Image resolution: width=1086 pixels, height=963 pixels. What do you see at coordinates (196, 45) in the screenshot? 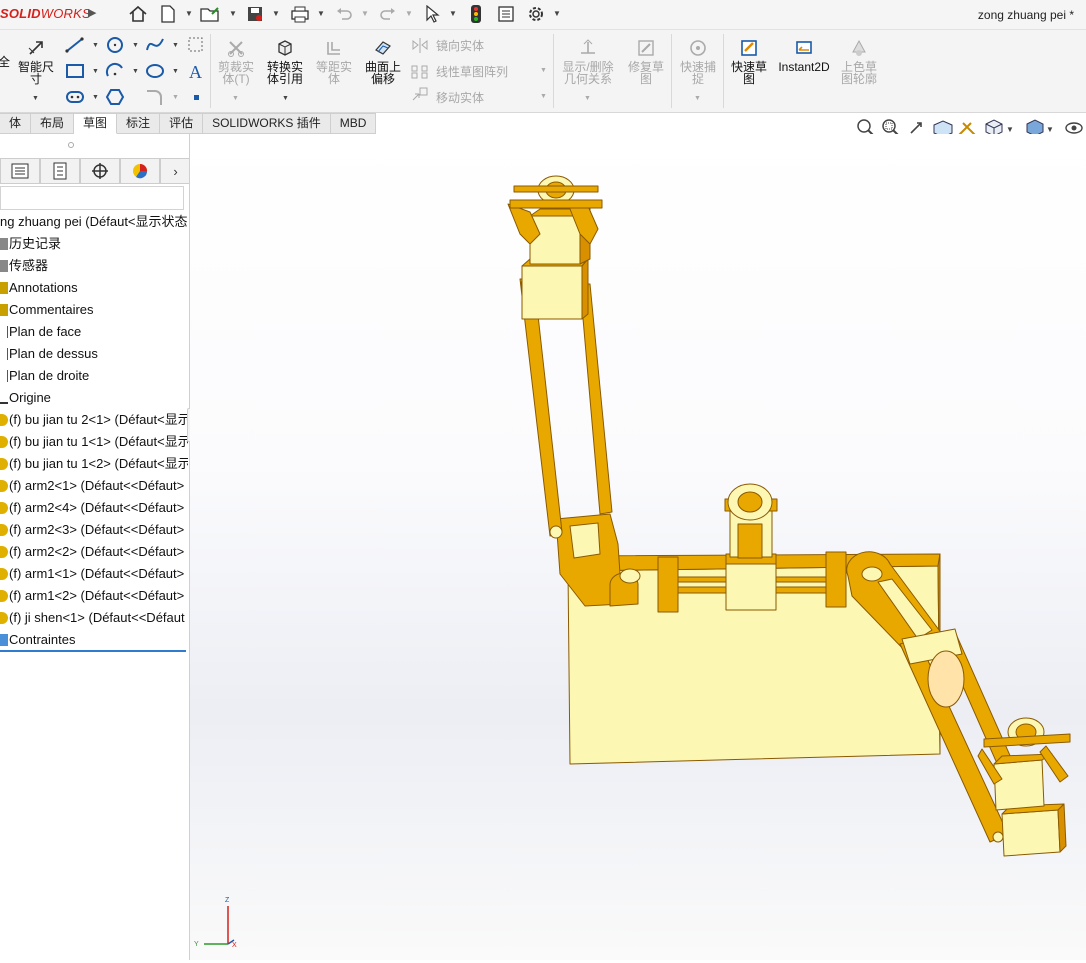
I see `construction-geometry-icon` at bounding box center [196, 45].